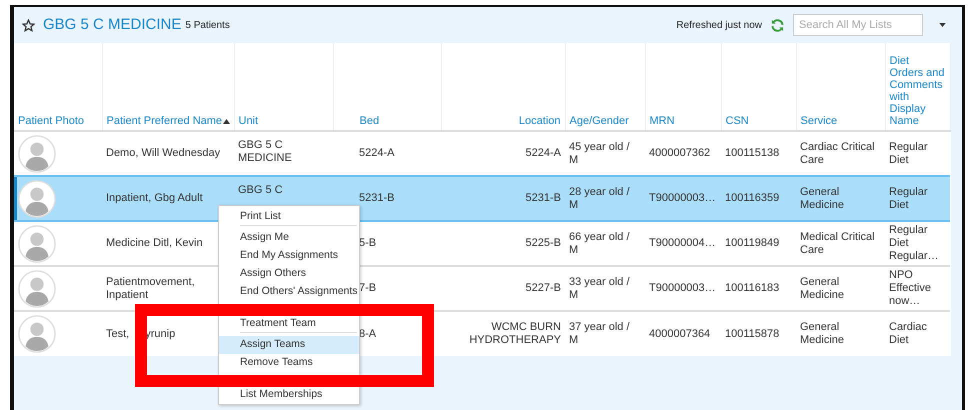  Describe the element at coordinates (503, 121) in the screenshot. I see `column-header: Location` at that location.